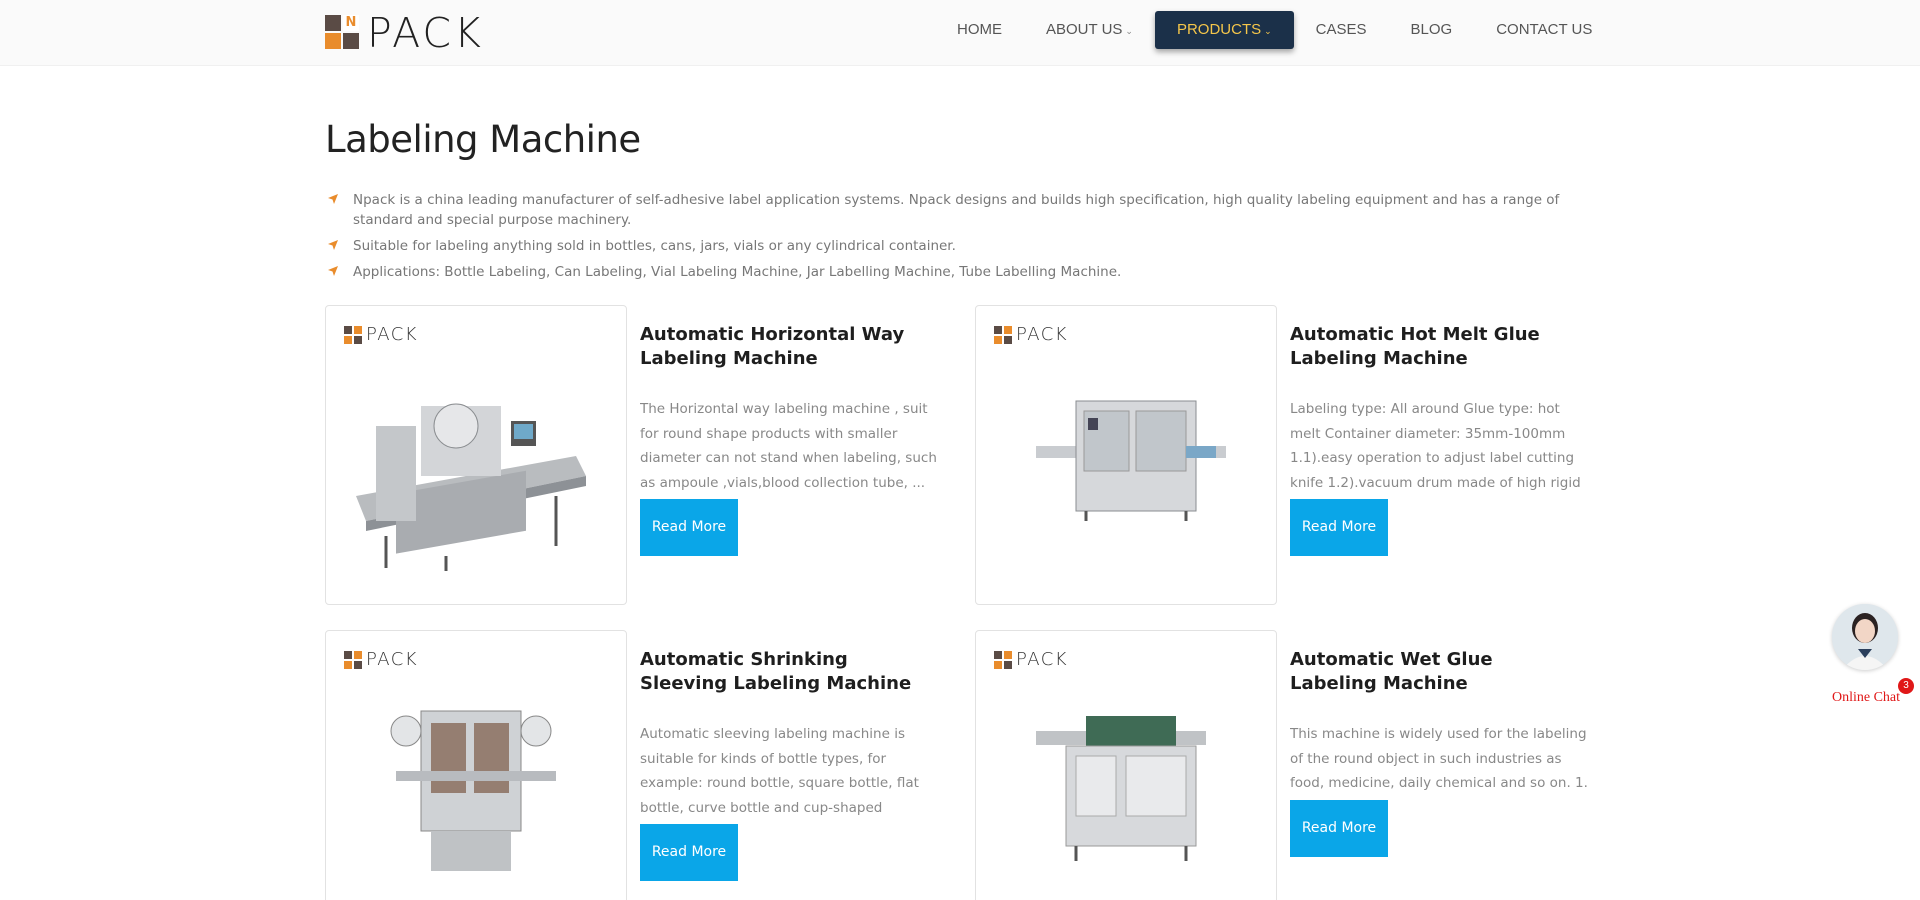 This screenshot has width=1920, height=900. I want to click on logo-letter: N, so click(351, 23).